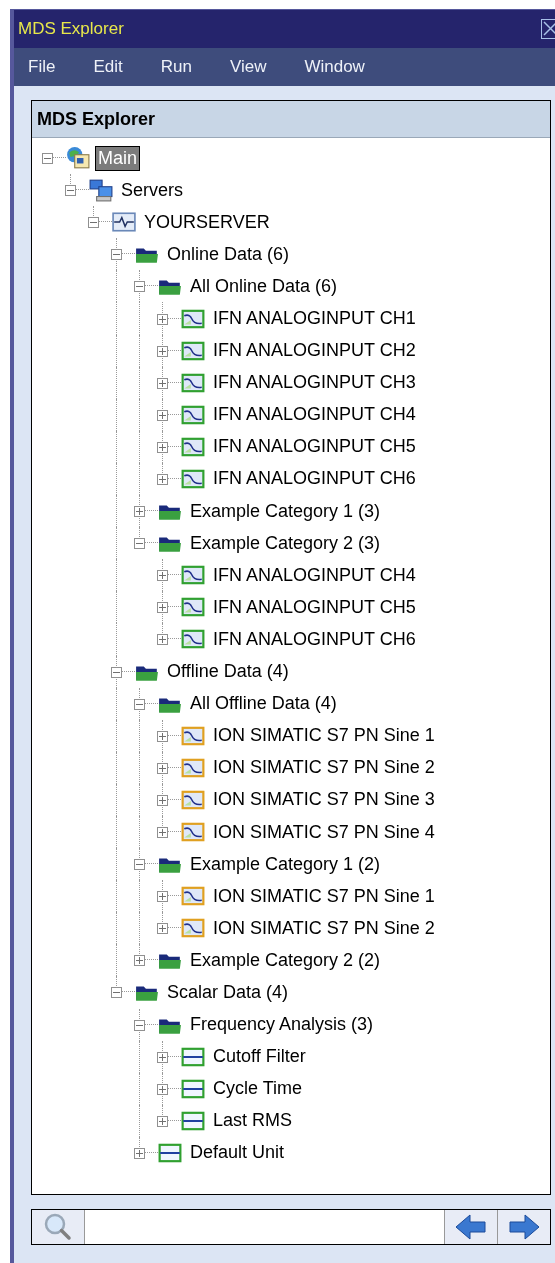  Describe the element at coordinates (291, 119) in the screenshot. I see `panel-title: MDS Explorer` at that location.